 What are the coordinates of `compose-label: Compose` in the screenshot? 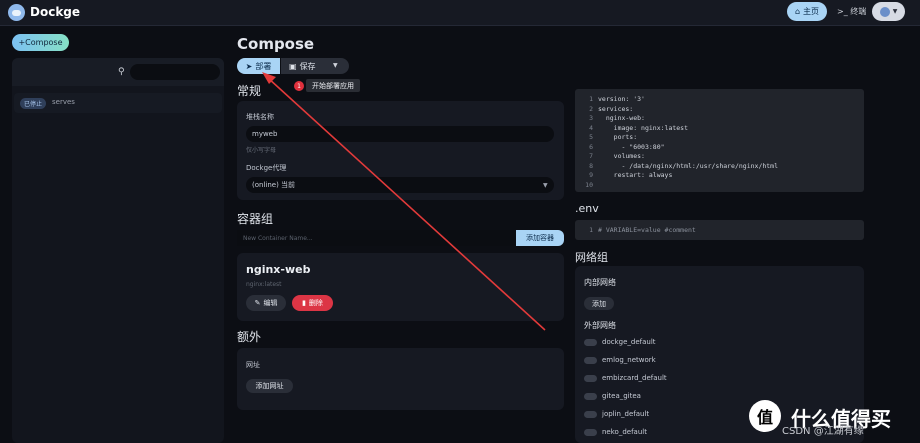 It's located at (44, 42).